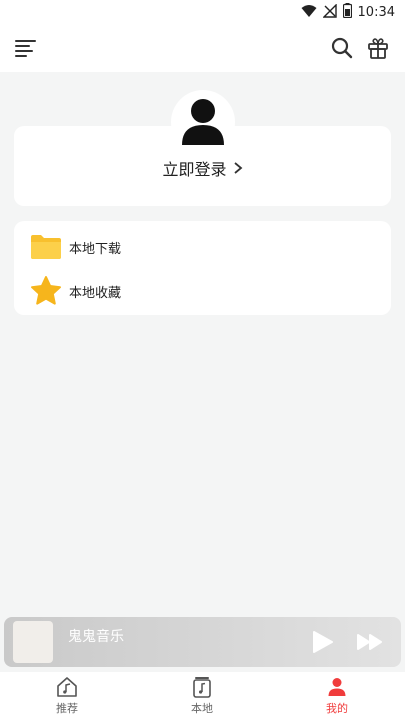 The width and height of the screenshot is (405, 720). What do you see at coordinates (337, 687) in the screenshot?
I see `user-icon` at bounding box center [337, 687].